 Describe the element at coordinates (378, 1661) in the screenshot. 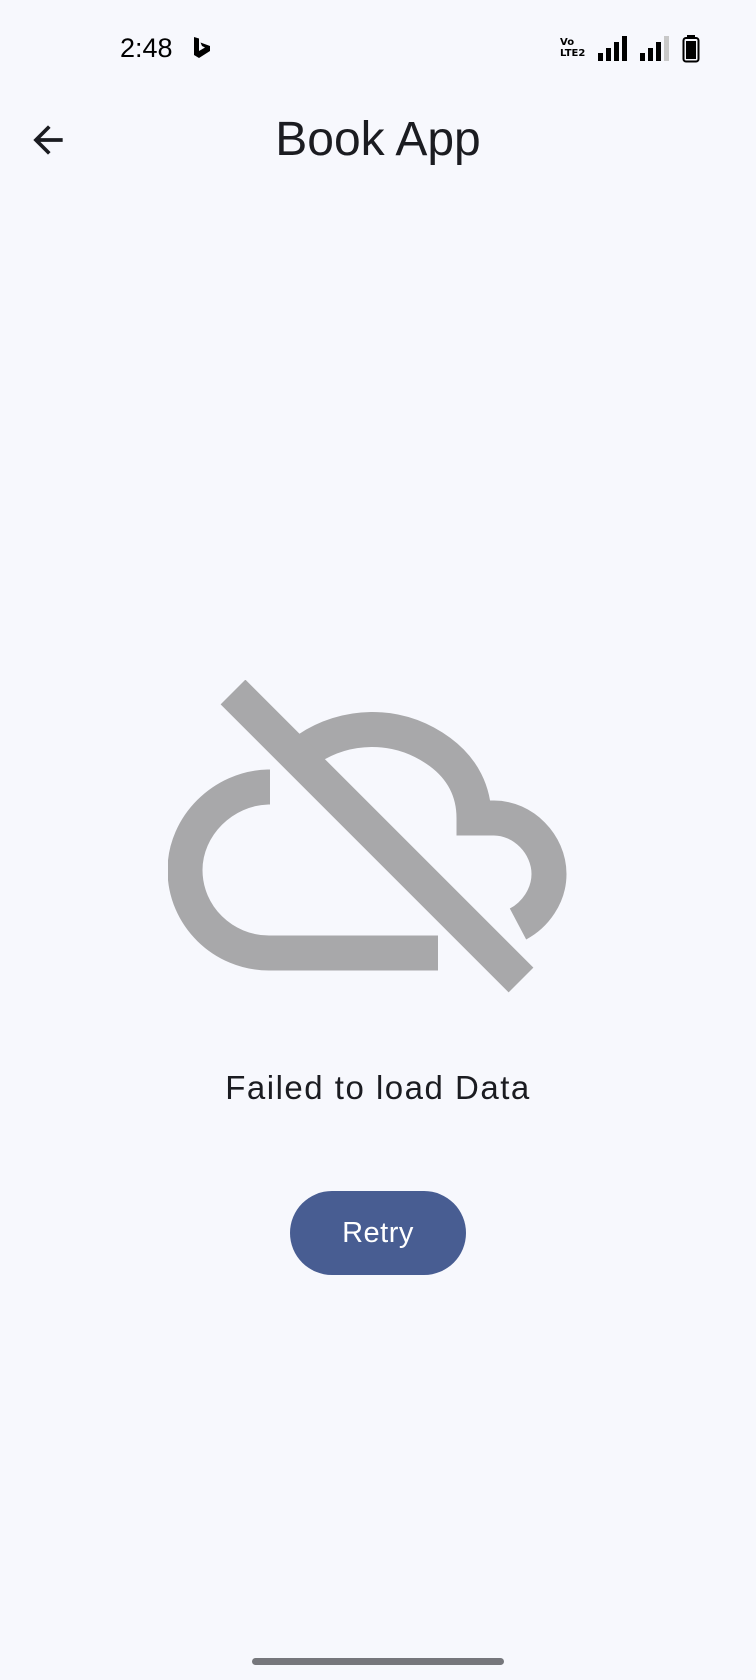

I see `home-indicator` at that location.